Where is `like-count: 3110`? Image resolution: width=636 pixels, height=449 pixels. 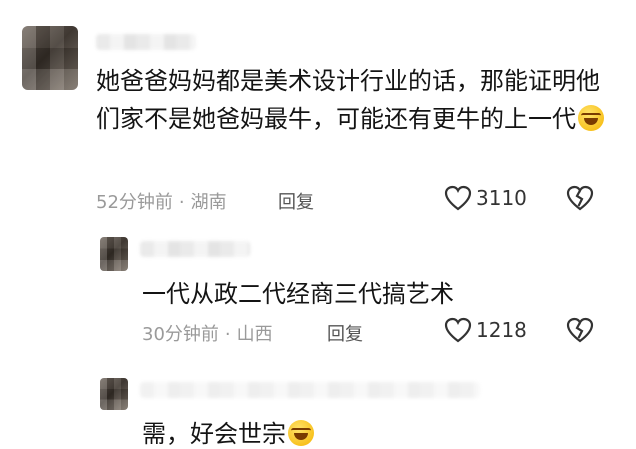 like-count: 3110 is located at coordinates (501, 198).